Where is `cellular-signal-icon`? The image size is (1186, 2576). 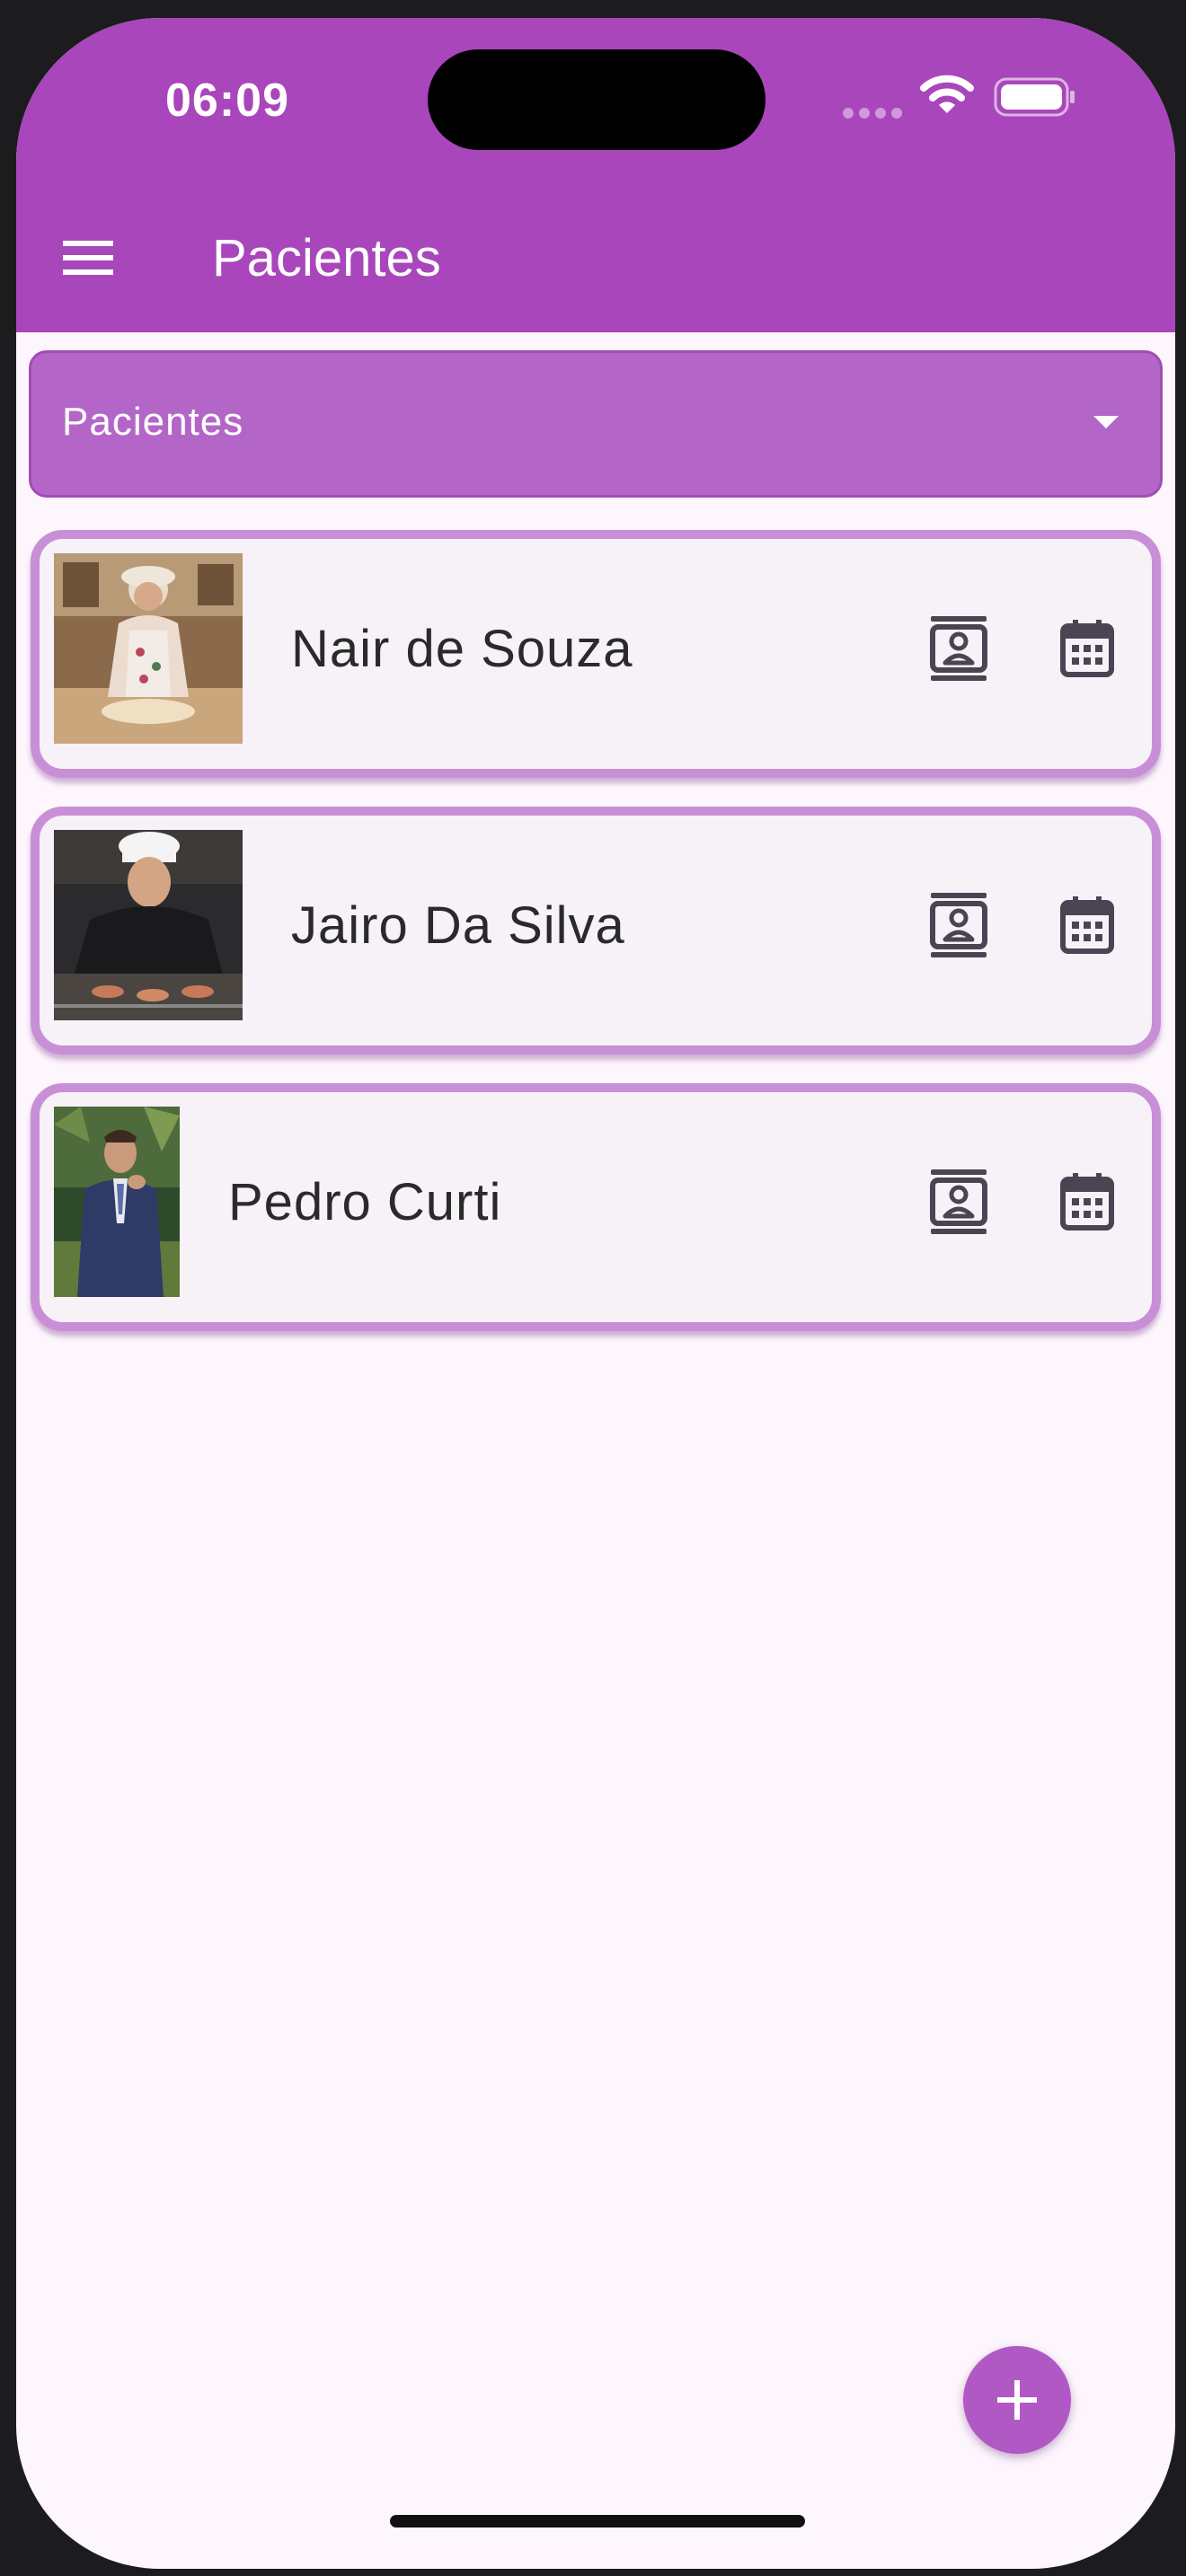
cellular-signal-icon is located at coordinates (872, 113).